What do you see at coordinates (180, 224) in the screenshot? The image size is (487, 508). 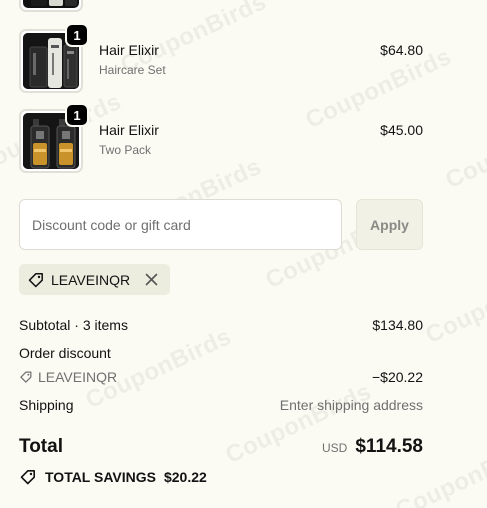 I see `discount-code-input` at bounding box center [180, 224].